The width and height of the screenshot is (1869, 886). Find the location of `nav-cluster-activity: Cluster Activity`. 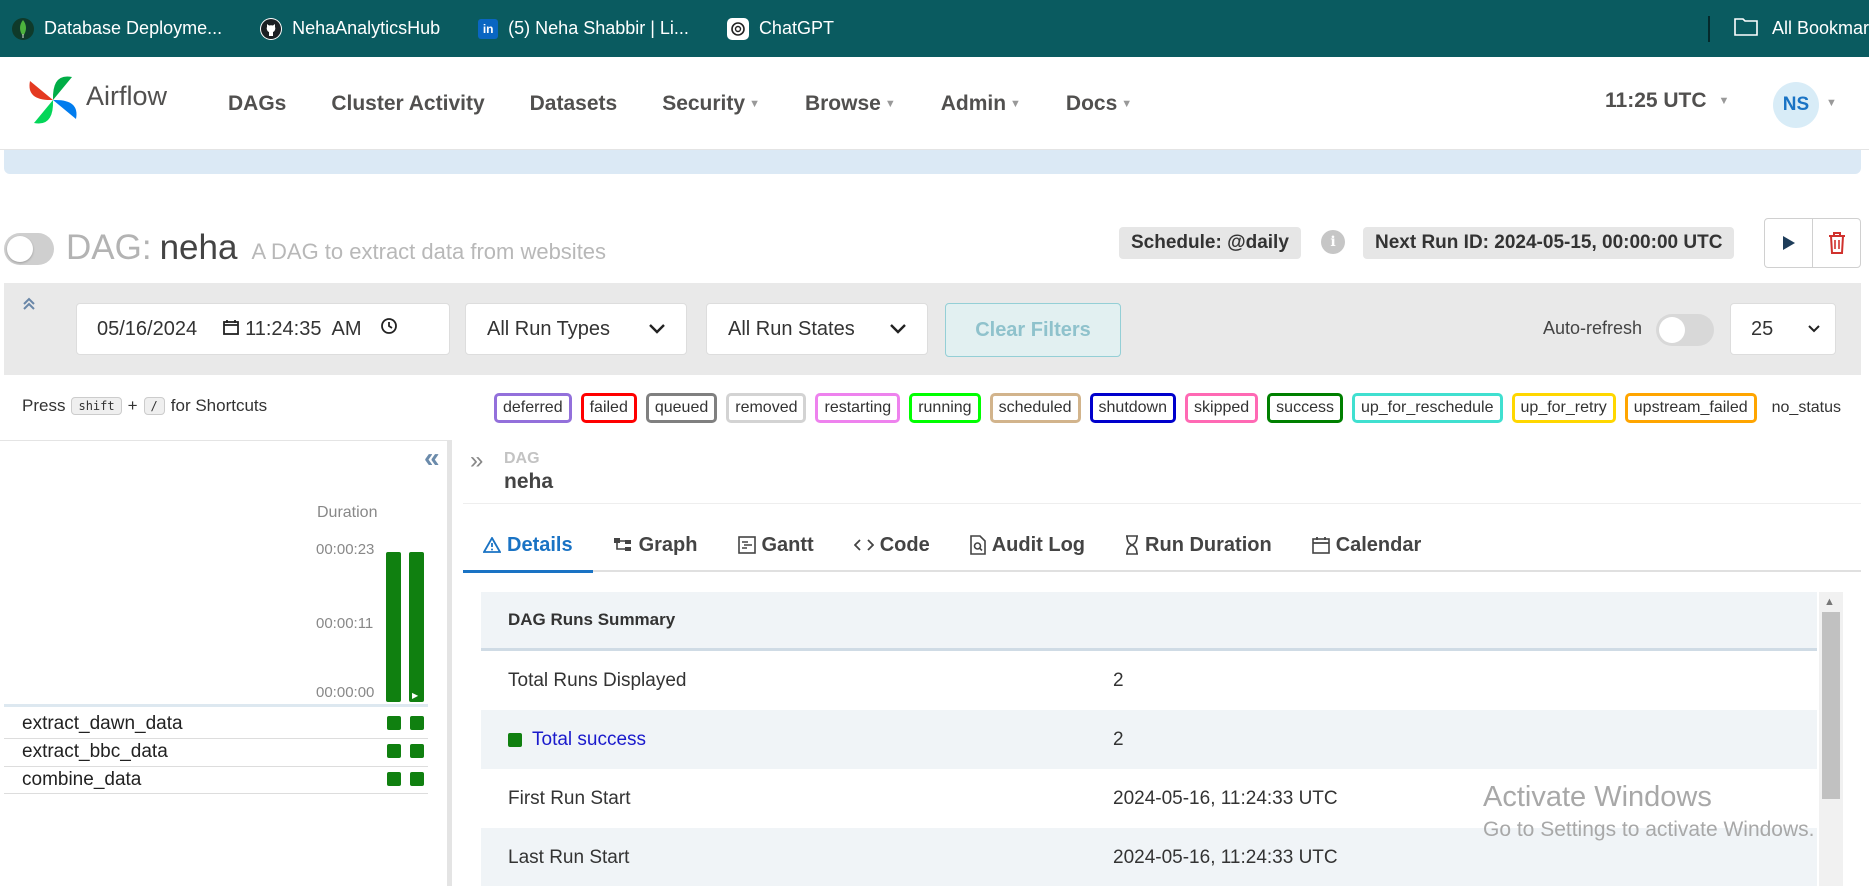

nav-cluster-activity: Cluster Activity is located at coordinates (407, 104).